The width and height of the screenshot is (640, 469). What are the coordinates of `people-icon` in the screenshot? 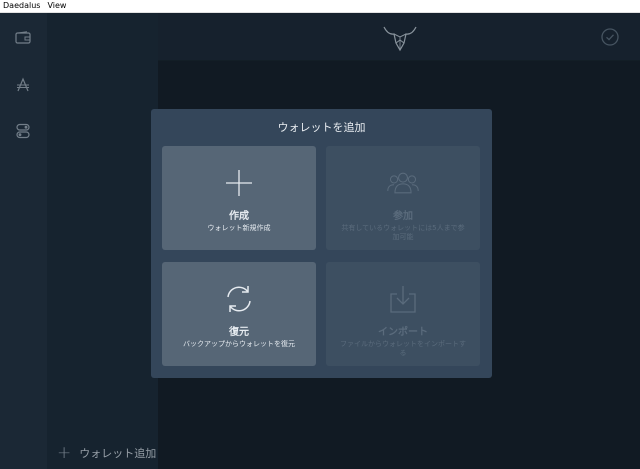 It's located at (403, 183).